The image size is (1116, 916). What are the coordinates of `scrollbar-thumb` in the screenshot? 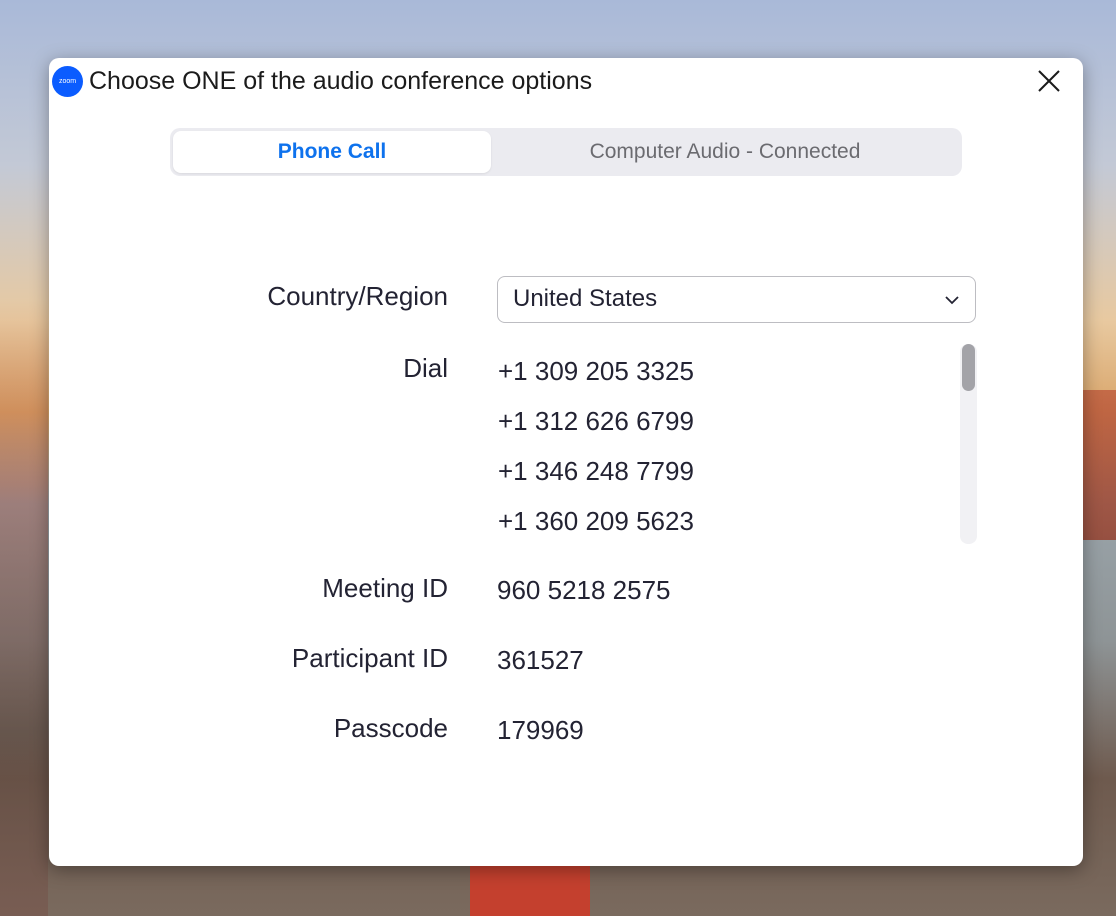 It's located at (968, 367).